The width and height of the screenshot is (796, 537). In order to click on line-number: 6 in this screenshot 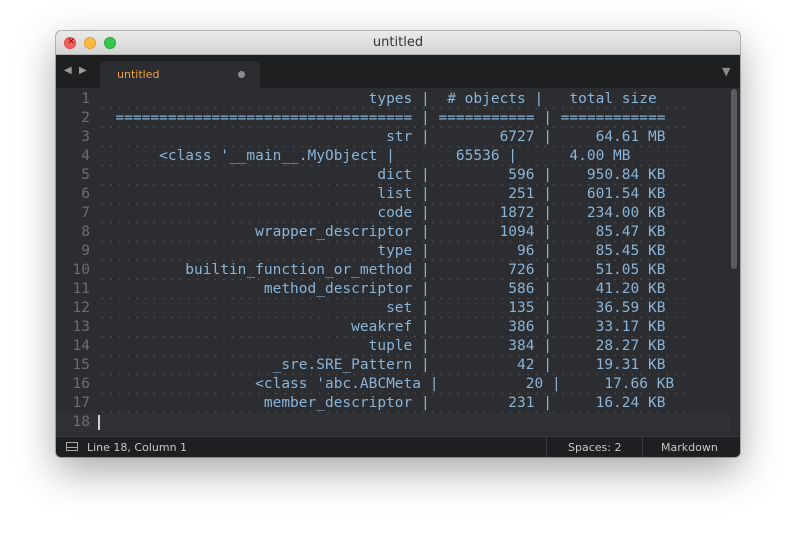, I will do `click(85, 194)`.